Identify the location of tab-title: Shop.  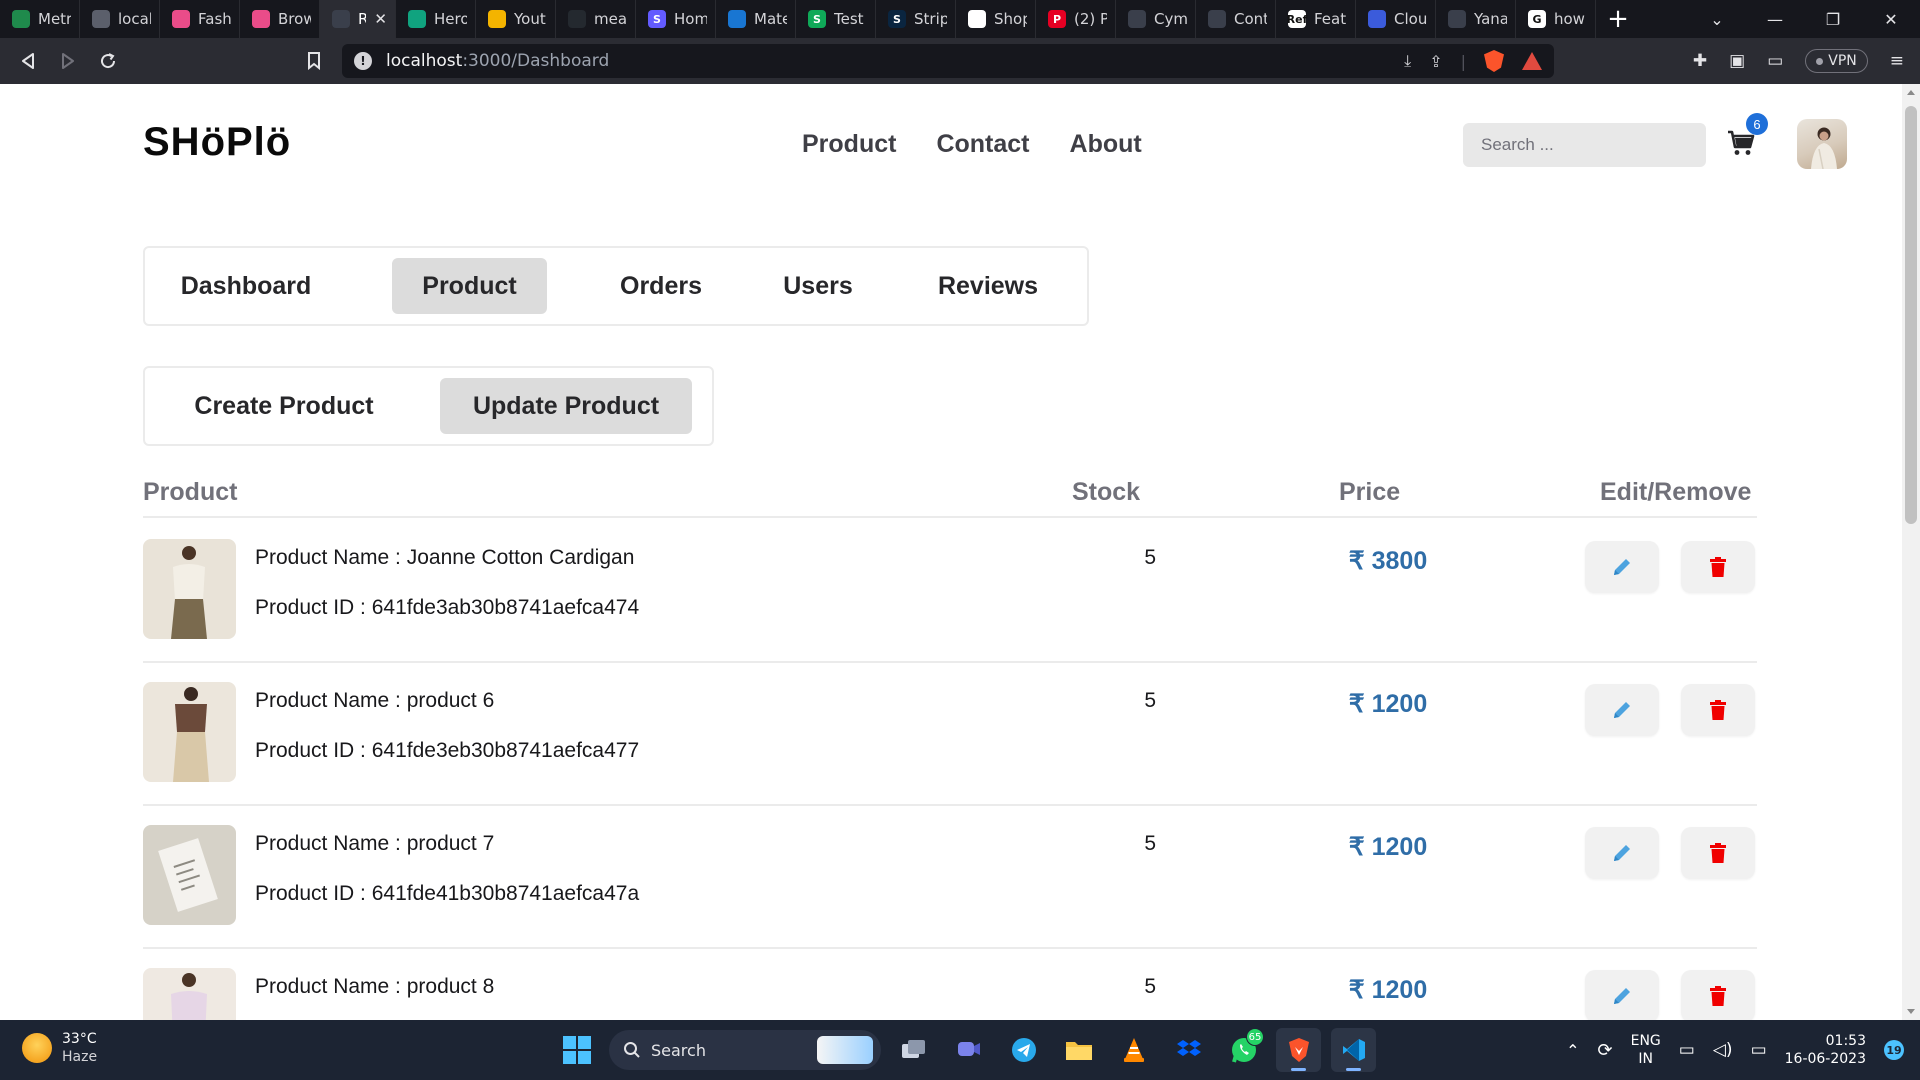
(1010, 19).